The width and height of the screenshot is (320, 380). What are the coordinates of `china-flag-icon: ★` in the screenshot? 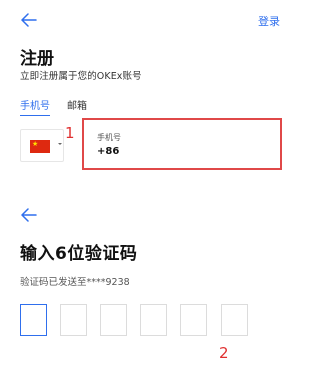 It's located at (40, 146).